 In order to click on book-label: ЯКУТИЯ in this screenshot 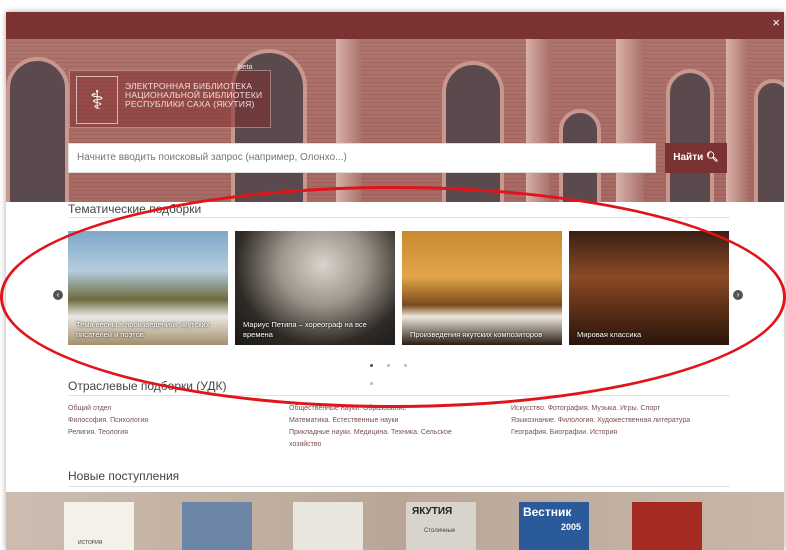, I will do `click(432, 511)`.